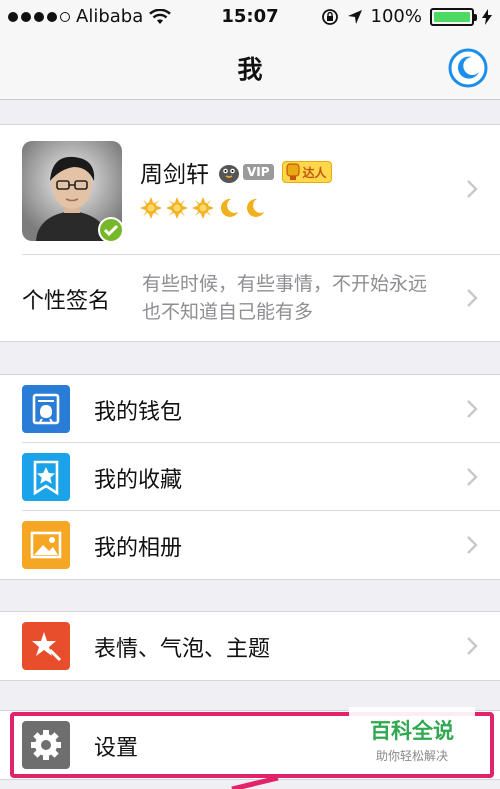 The height and width of the screenshot is (789, 500). I want to click on battery-percent: 100%, so click(396, 16).